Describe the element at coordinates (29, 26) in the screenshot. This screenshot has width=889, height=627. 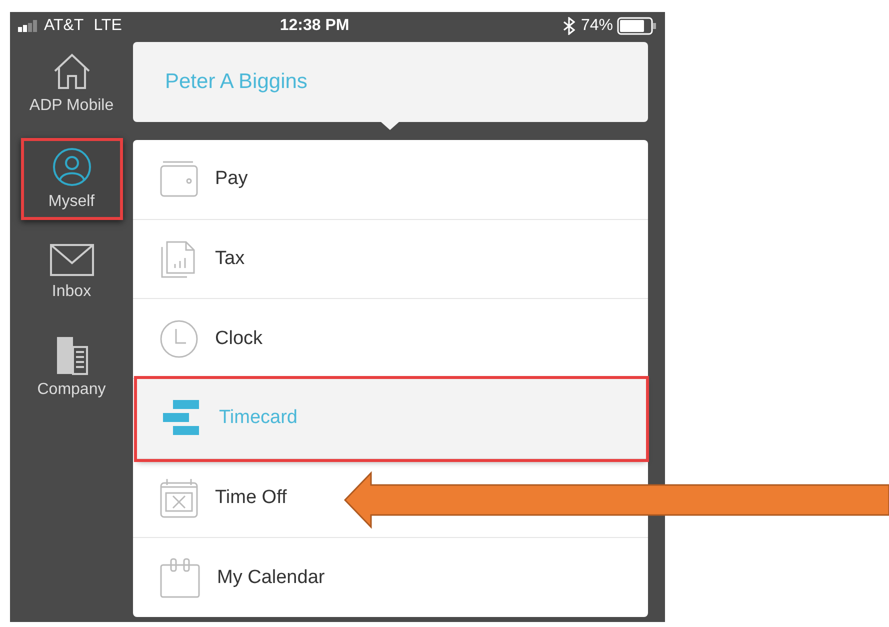
I see `signal-icon` at that location.